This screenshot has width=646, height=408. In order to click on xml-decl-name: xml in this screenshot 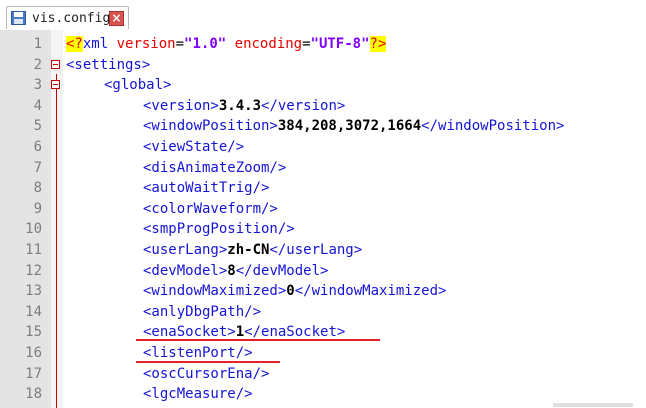, I will do `click(95, 44)`.